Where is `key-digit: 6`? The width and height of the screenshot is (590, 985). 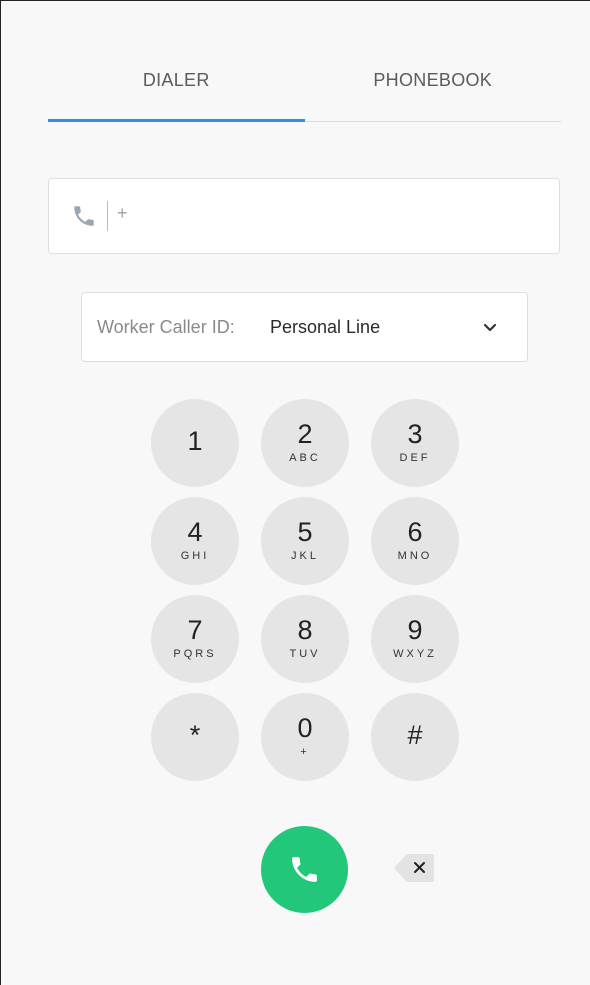 key-digit: 6 is located at coordinates (415, 532).